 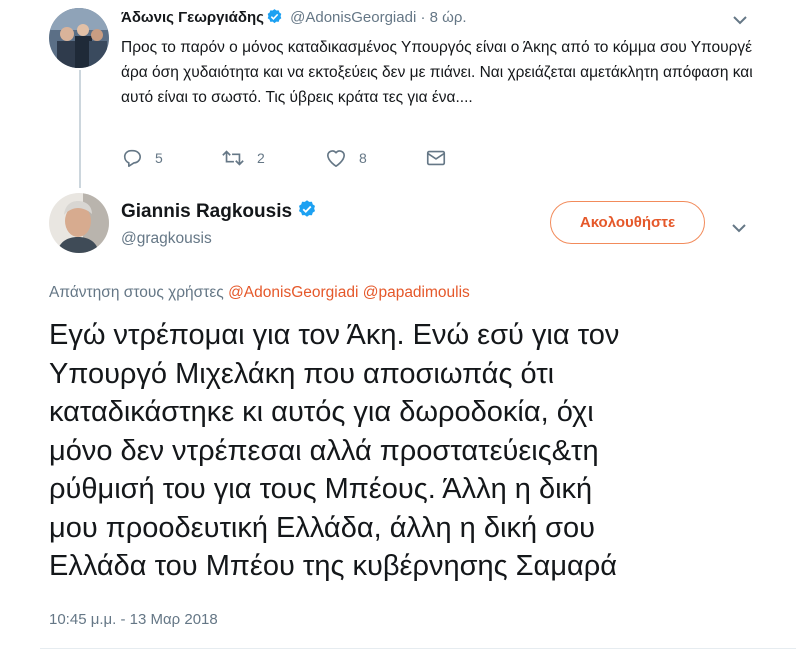 What do you see at coordinates (80, 129) in the screenshot?
I see `thread-line` at bounding box center [80, 129].